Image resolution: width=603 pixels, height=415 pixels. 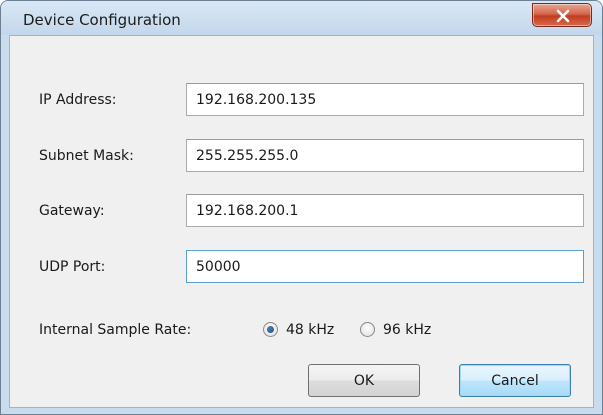 I want to click on radio-48khz, so click(x=270, y=329).